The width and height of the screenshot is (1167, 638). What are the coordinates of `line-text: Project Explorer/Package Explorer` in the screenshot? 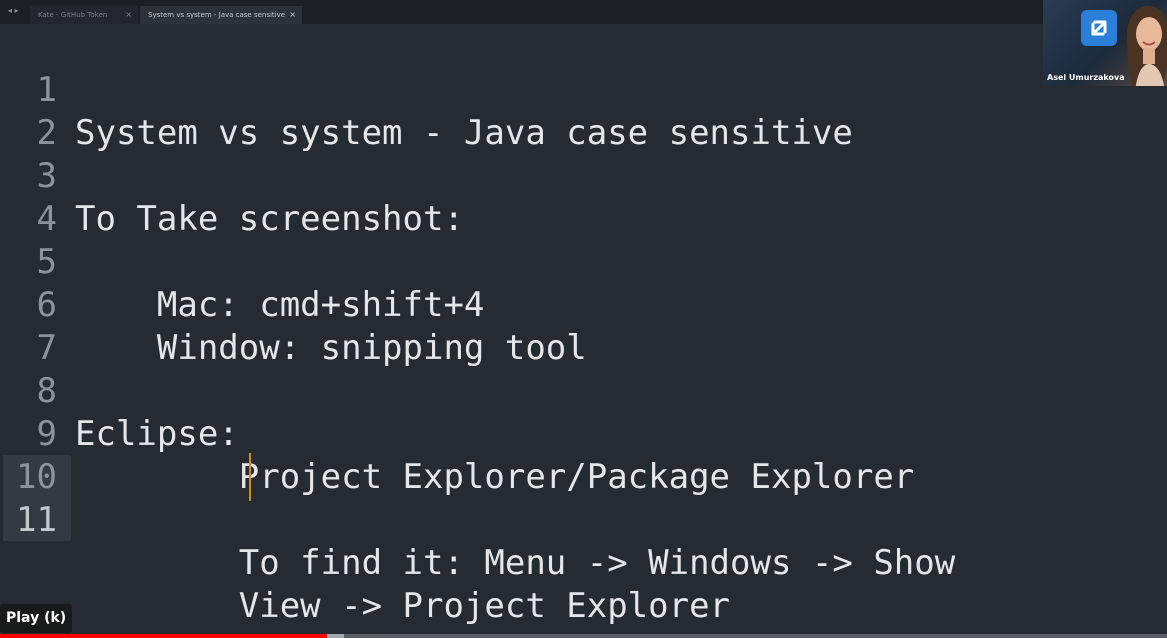 It's located at (495, 477).